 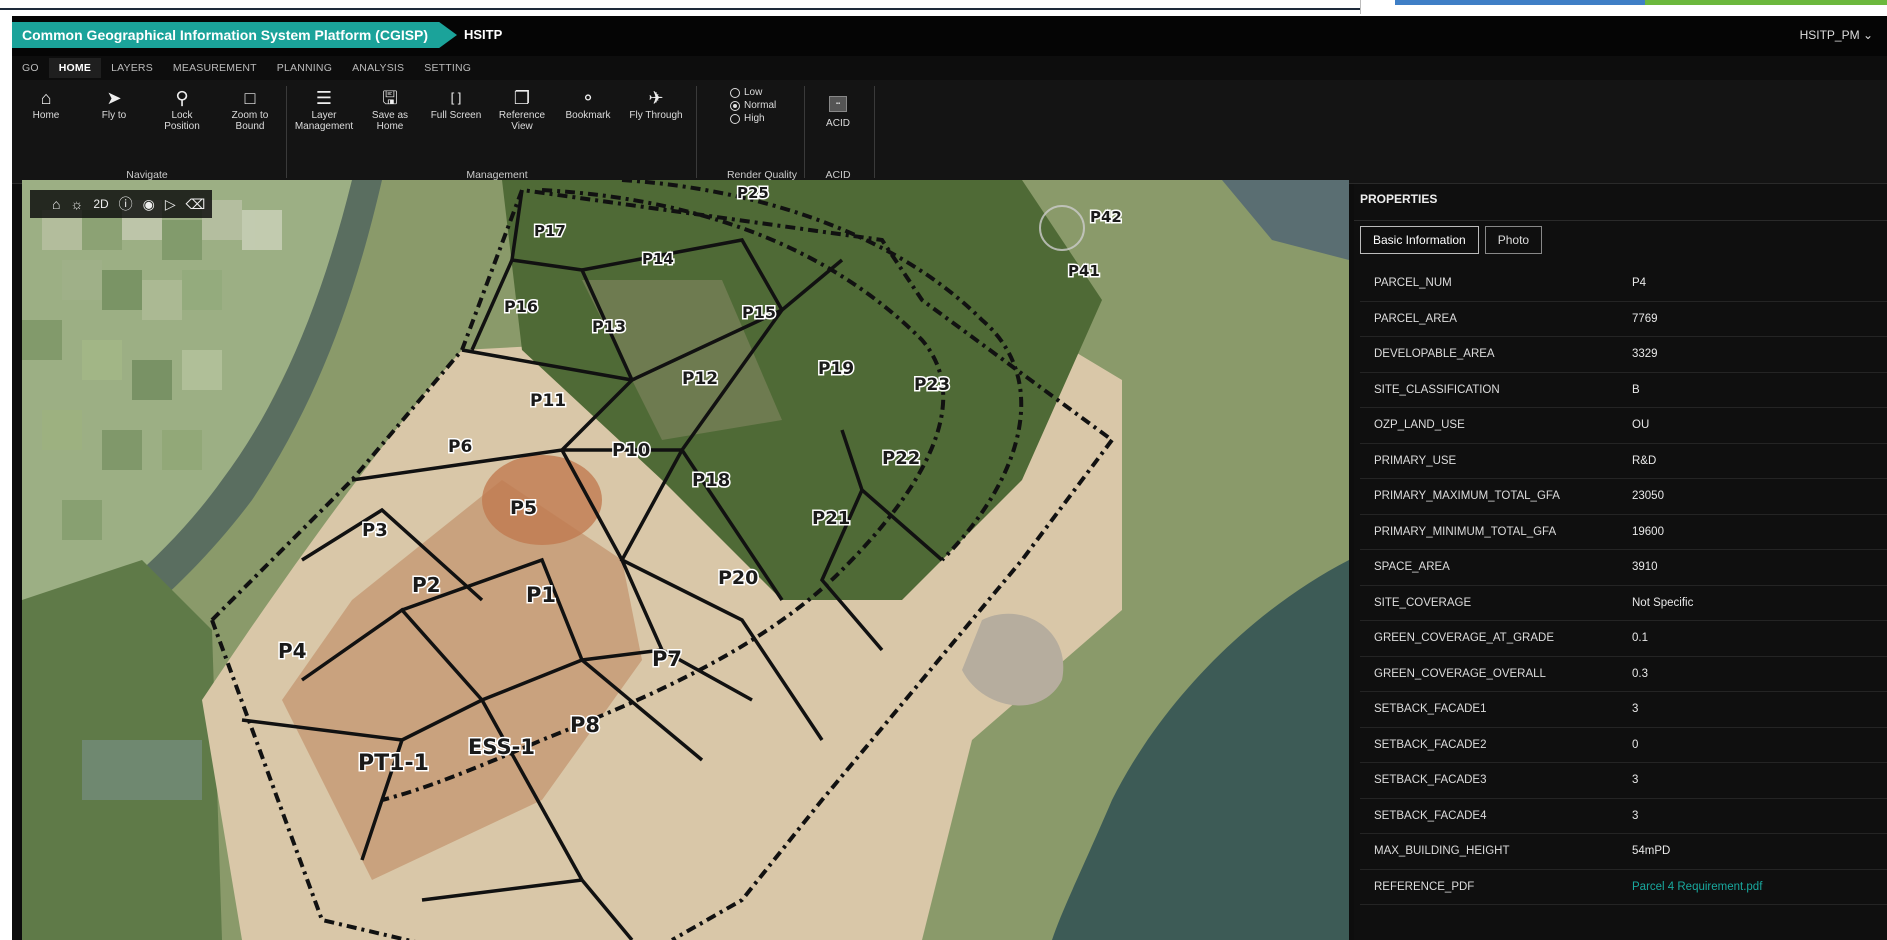 What do you see at coordinates (1430, 744) in the screenshot?
I see `property-key: SETBACK_FACADE2` at bounding box center [1430, 744].